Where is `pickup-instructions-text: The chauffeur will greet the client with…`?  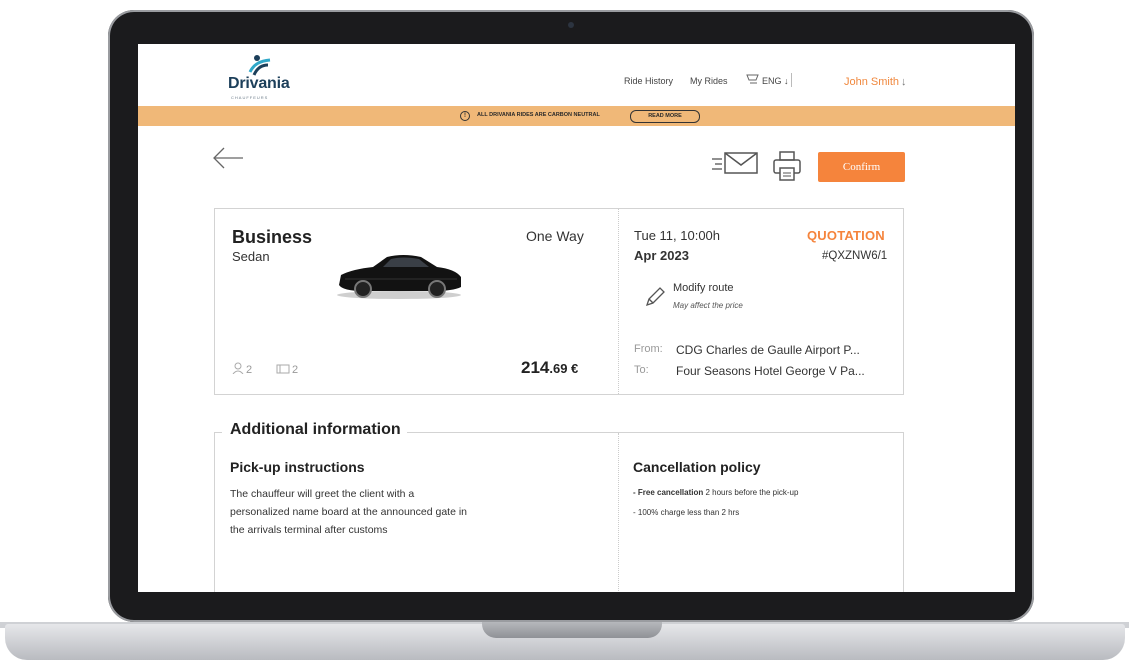
pickup-instructions-text: The chauffeur will greet the client with… is located at coordinates (349, 512).